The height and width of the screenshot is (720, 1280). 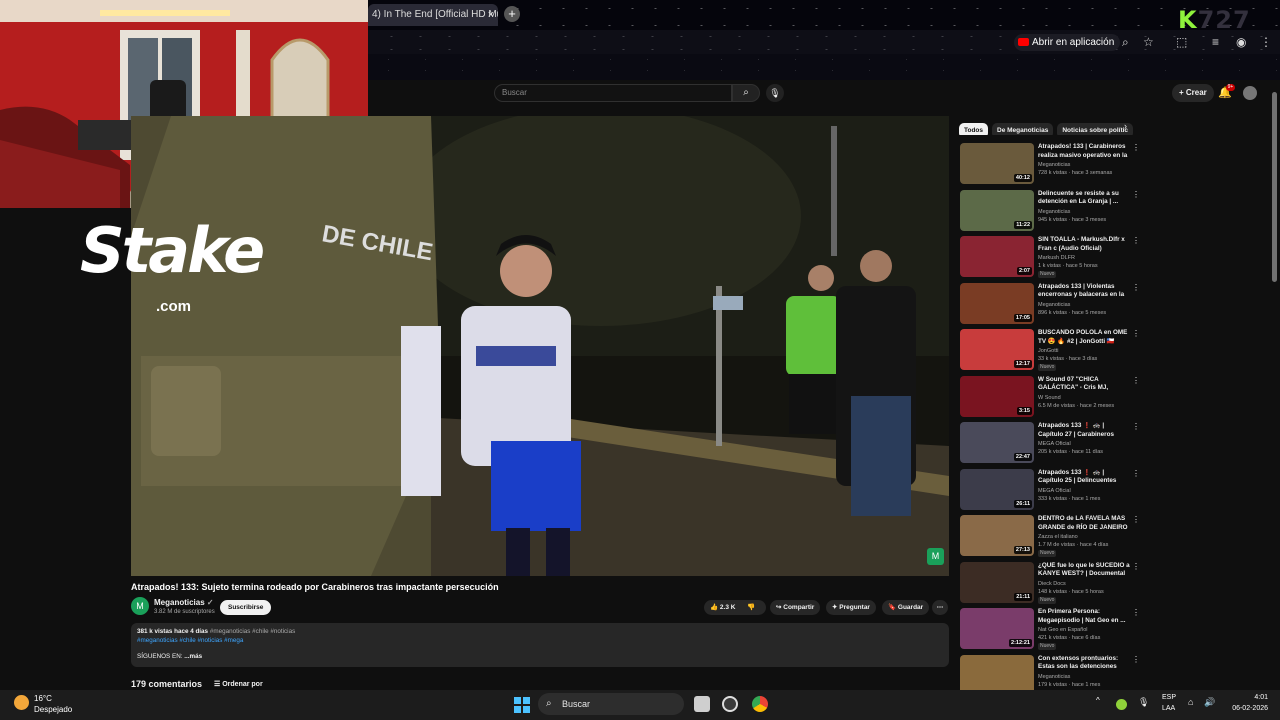 What do you see at coordinates (1266, 42) in the screenshot?
I see `browser-menu-icon: ⋮` at bounding box center [1266, 42].